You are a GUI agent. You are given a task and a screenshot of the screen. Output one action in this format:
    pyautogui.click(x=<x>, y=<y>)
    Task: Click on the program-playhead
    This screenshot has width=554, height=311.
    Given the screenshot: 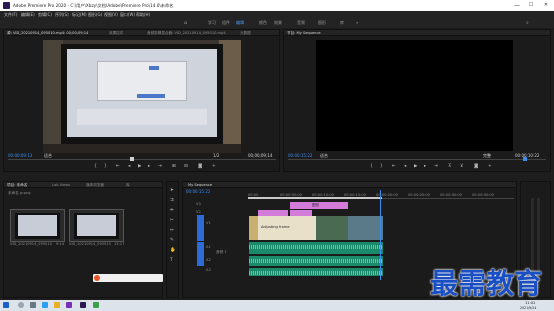 What is the action you would take?
    pyautogui.click(x=525, y=159)
    